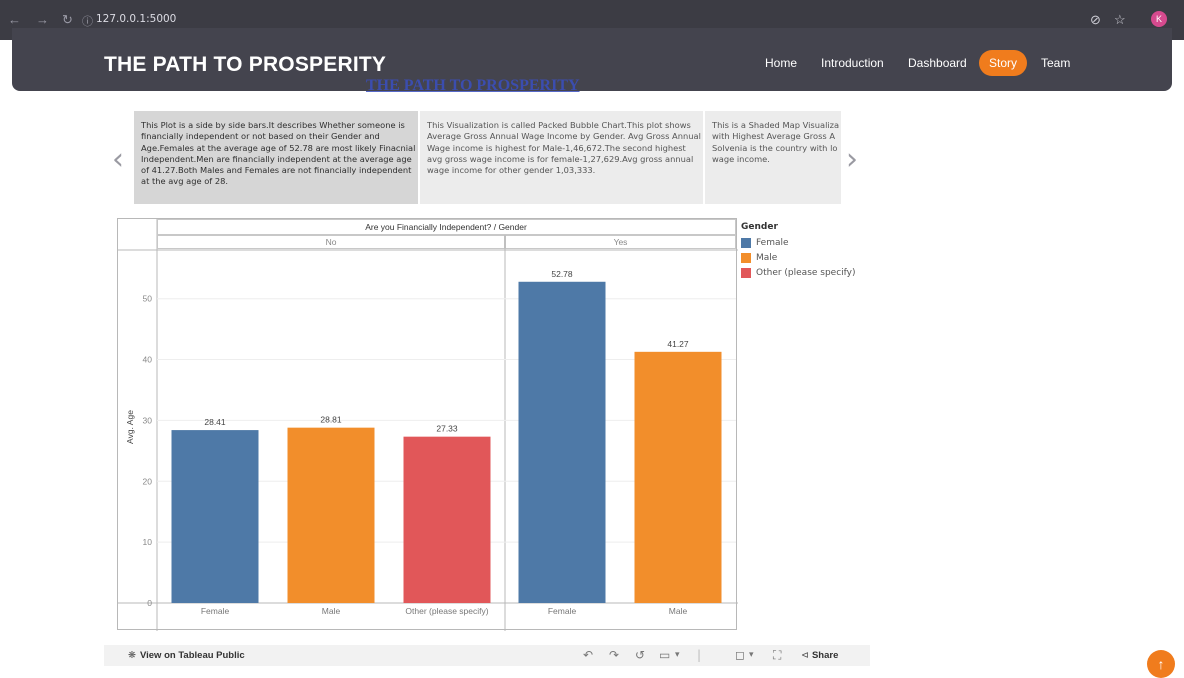  Describe the element at coordinates (1159, 19) in the screenshot. I see `avatar: K` at that location.